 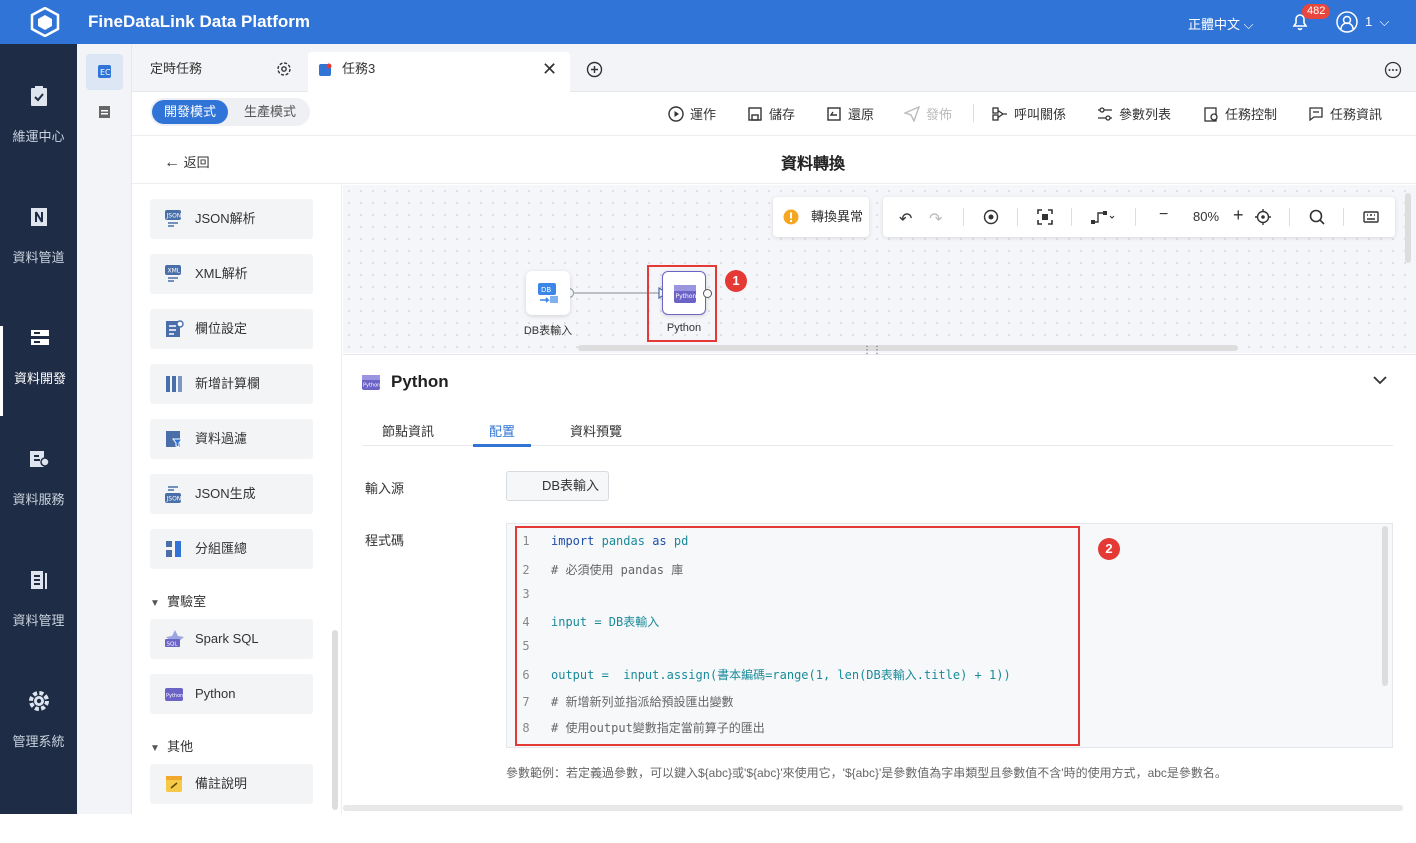 I want to click on control-label: 任務控制, so click(x=1251, y=114).